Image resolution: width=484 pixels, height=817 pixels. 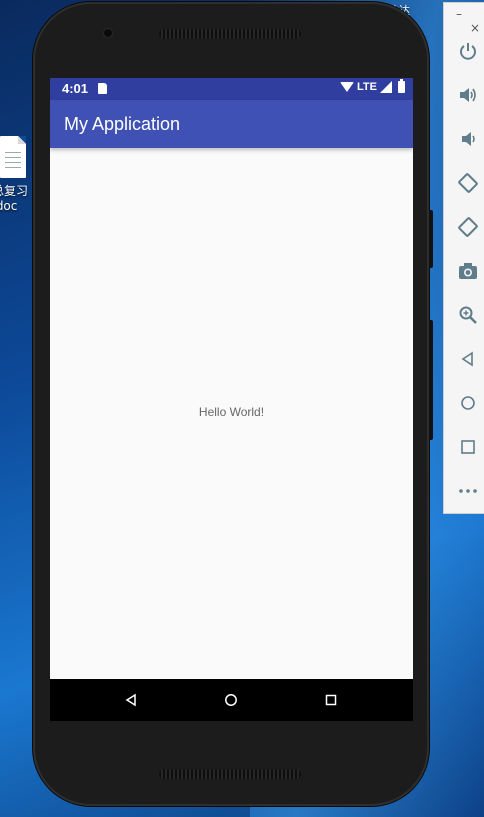 I want to click on status-time: 4:01, so click(x=75, y=88).